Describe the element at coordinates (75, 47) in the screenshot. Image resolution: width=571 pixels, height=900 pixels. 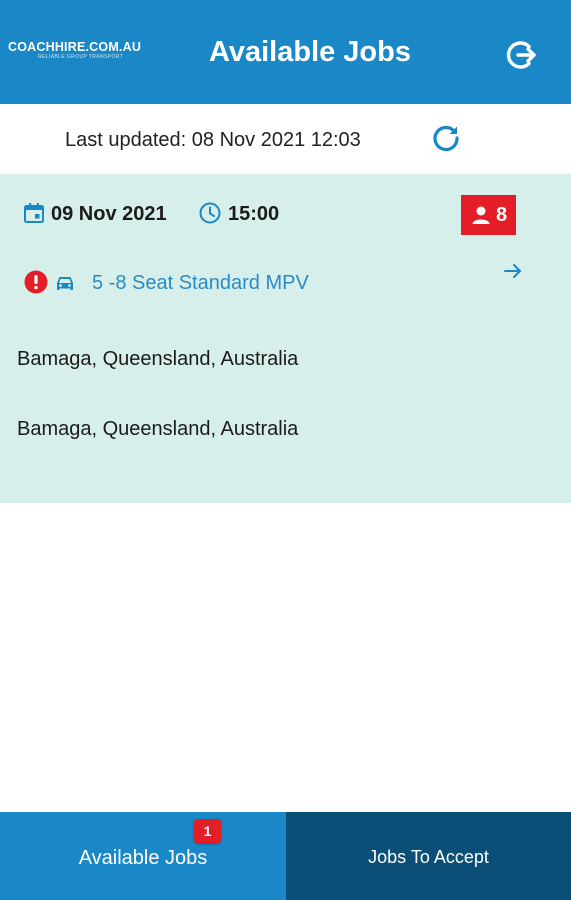
I see `logo-text: COACHHIRE.COM.AU` at that location.